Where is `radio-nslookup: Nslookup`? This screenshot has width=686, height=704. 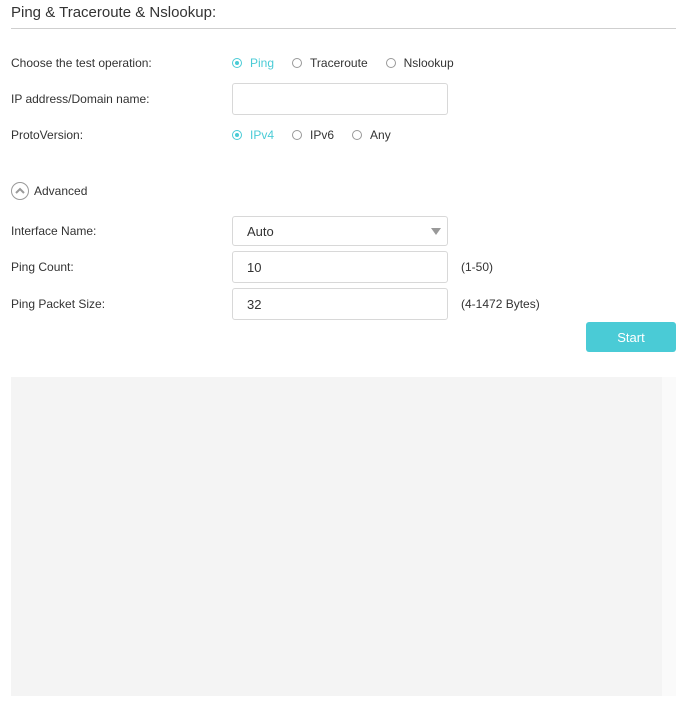
radio-nslookup: Nslookup is located at coordinates (419, 63).